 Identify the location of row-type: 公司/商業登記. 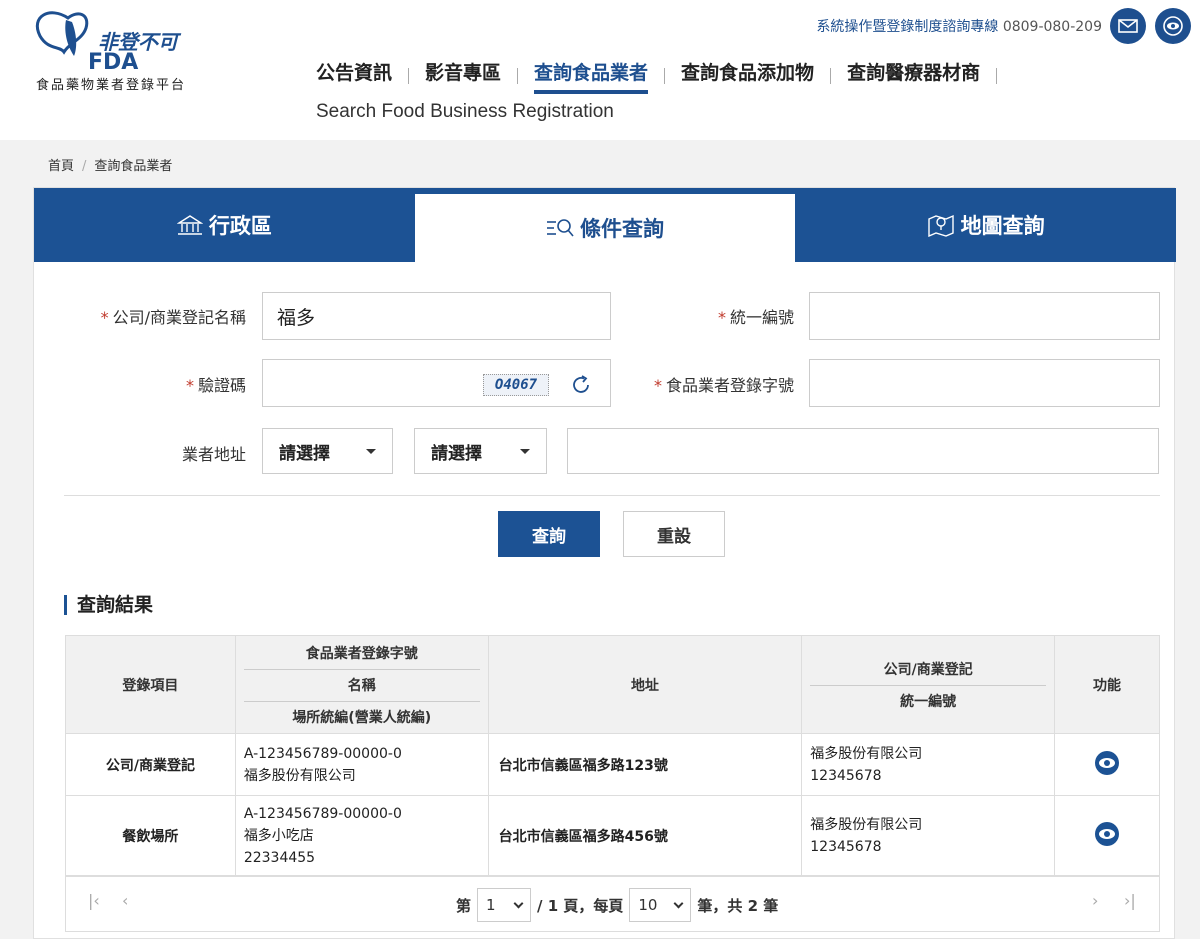
(150, 764).